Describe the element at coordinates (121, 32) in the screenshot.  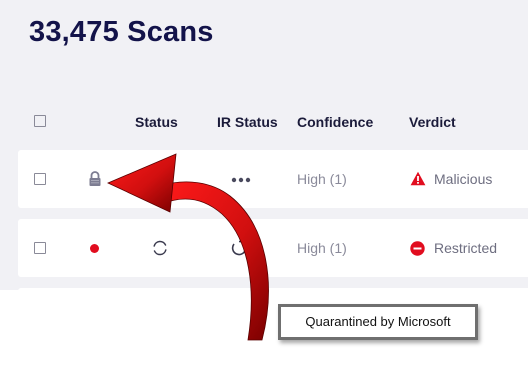
I see `page-title: 33,475 Scans` at that location.